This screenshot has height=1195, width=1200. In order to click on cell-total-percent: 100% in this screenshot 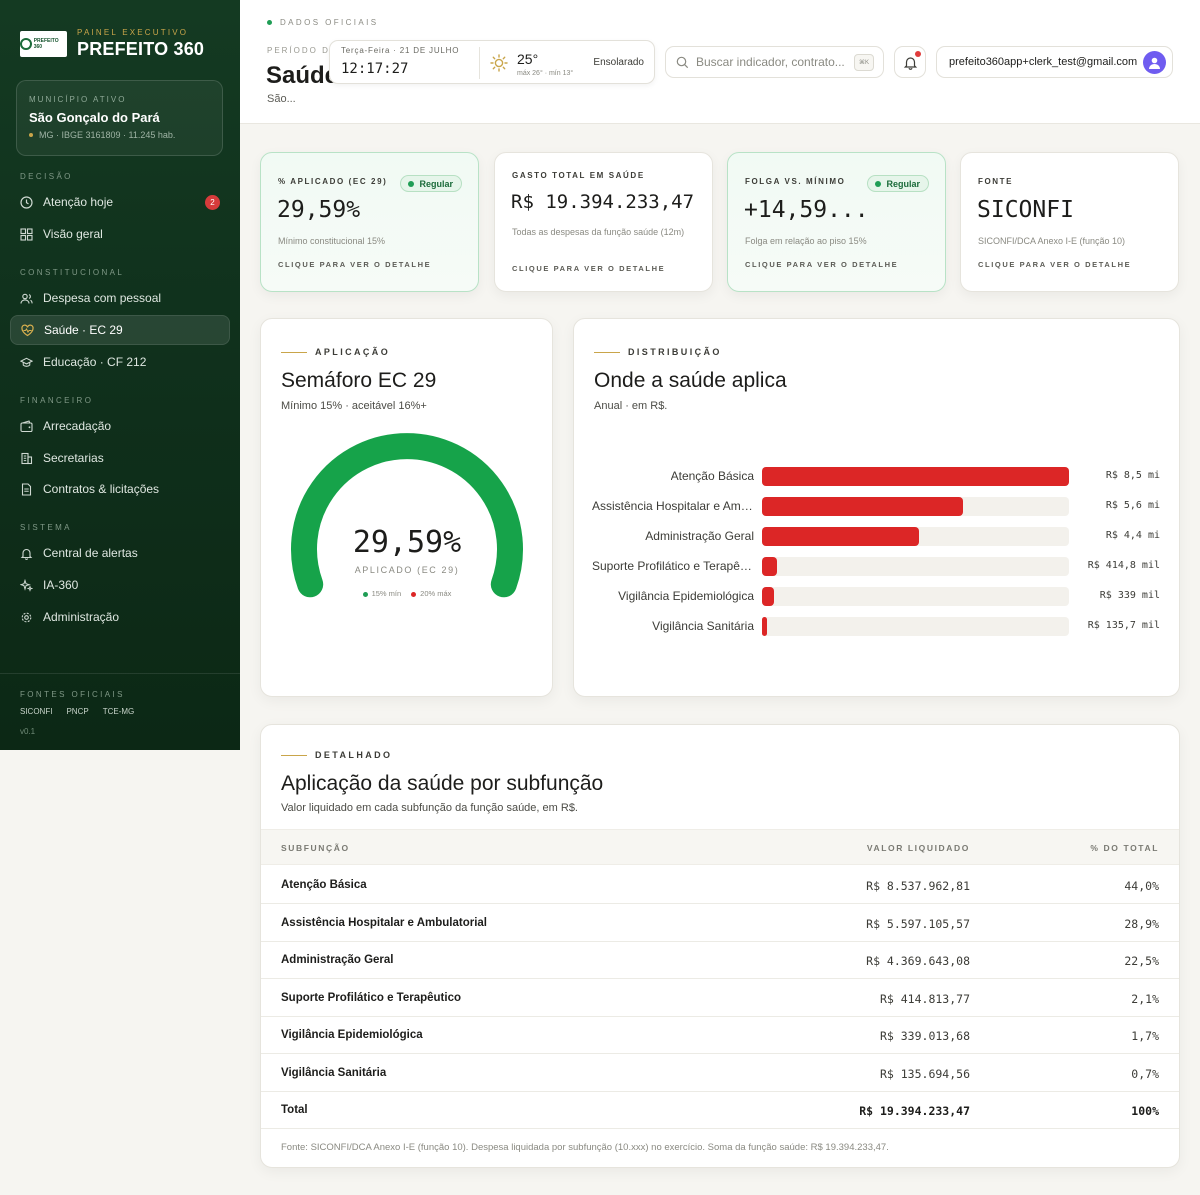, I will do `click(1145, 1111)`.